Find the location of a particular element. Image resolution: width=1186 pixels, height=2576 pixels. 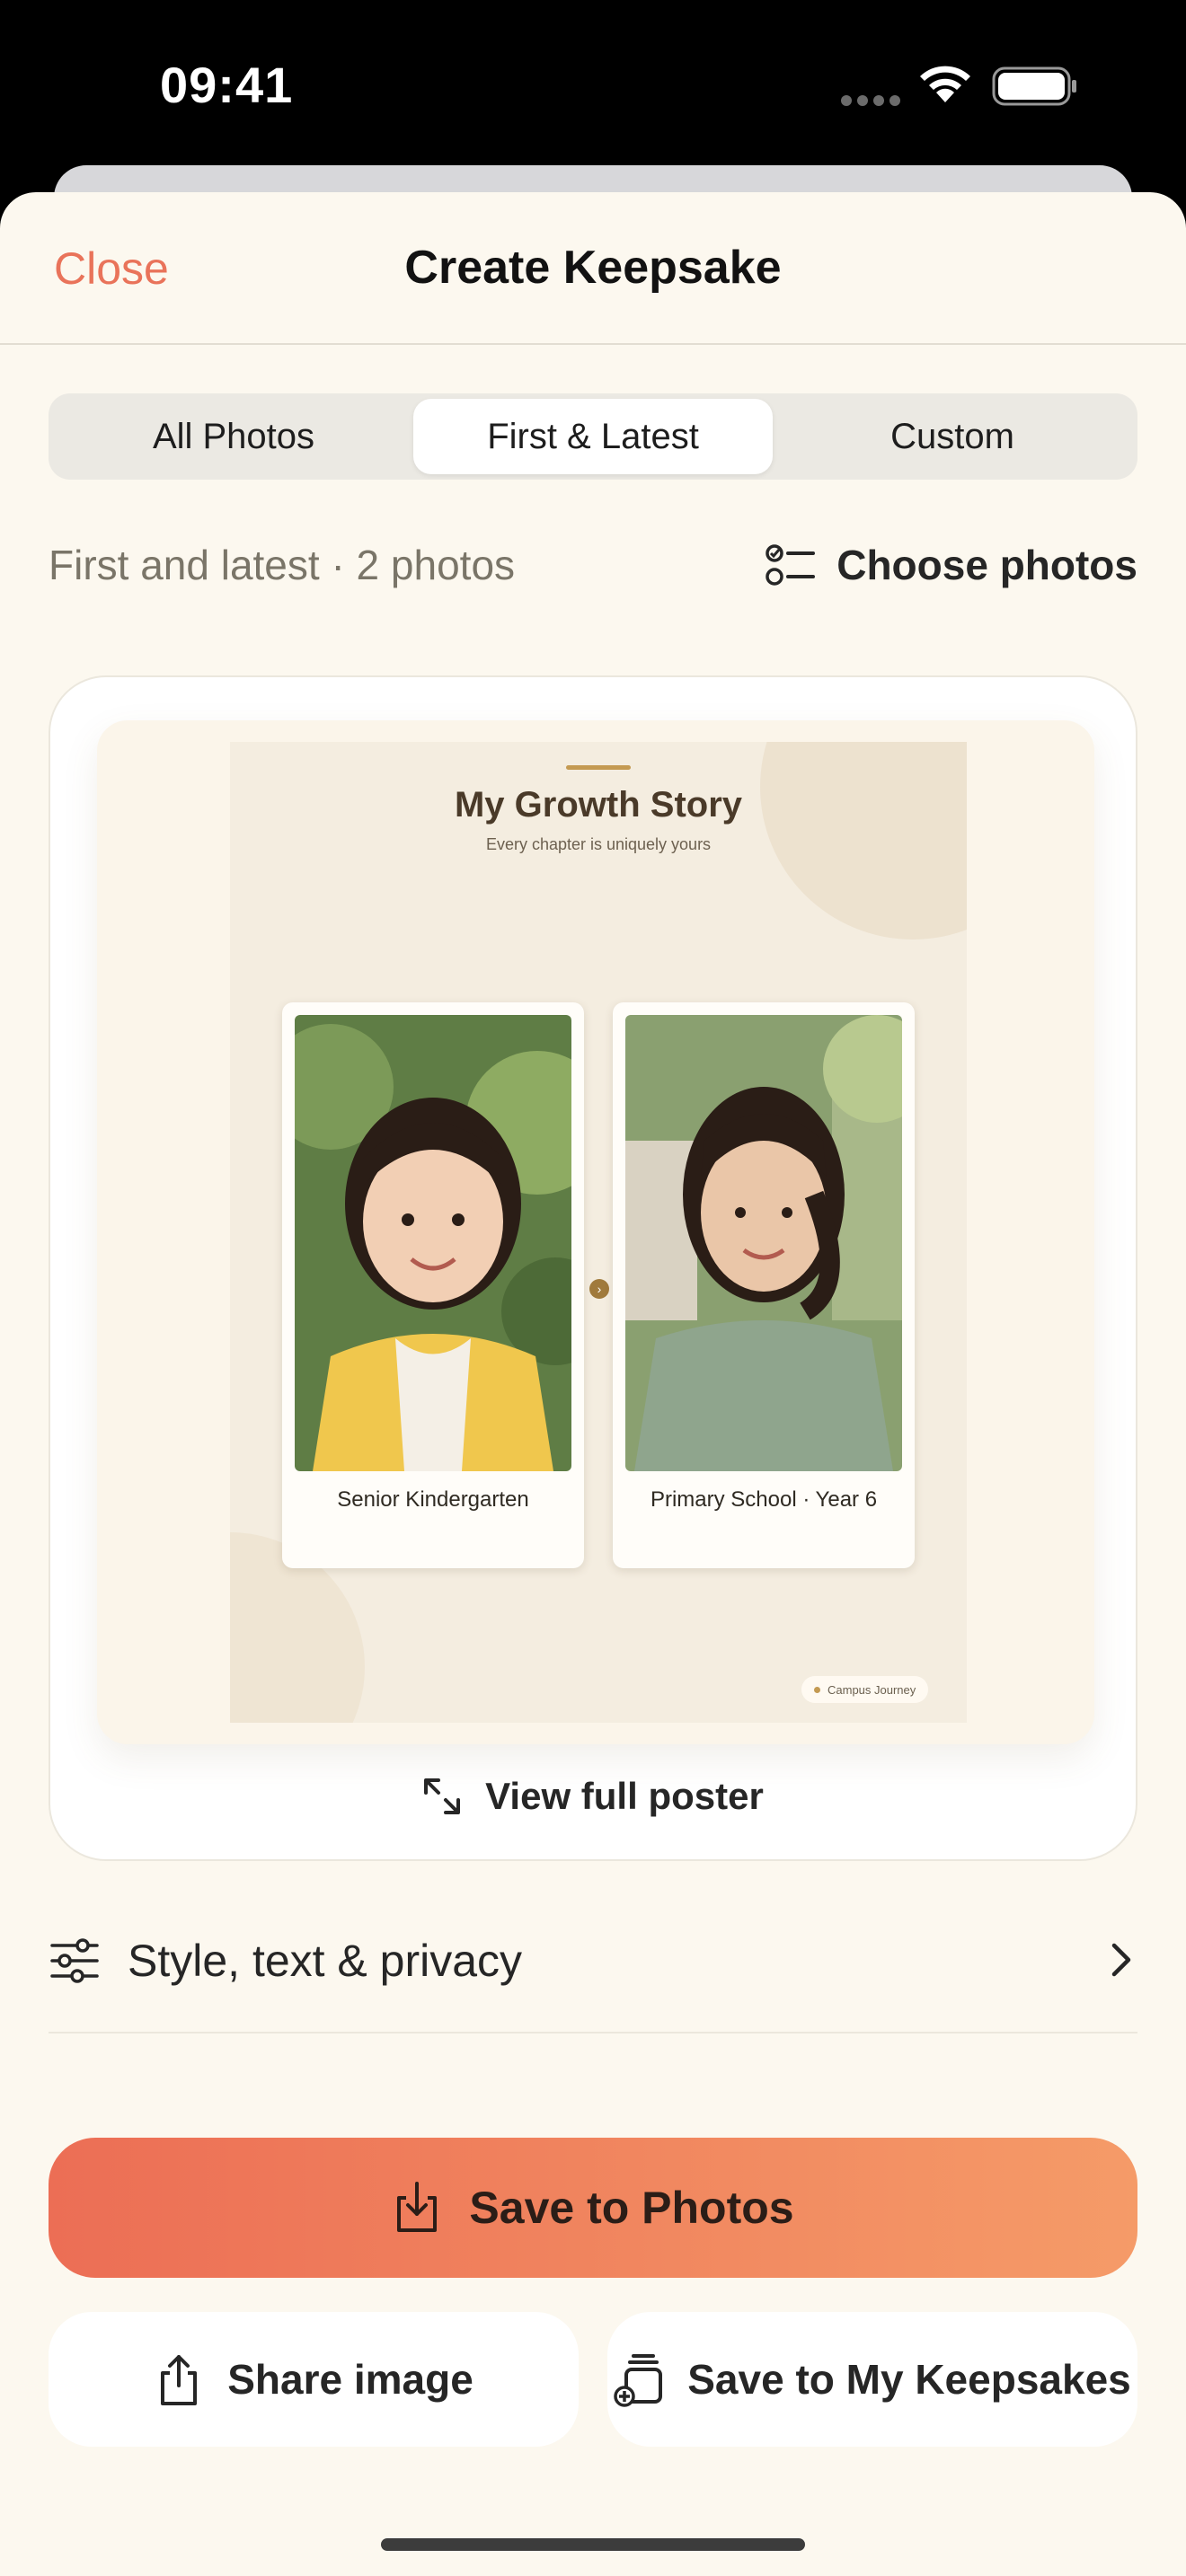

view-full-poster-button: View full poster is located at coordinates (593, 1796).